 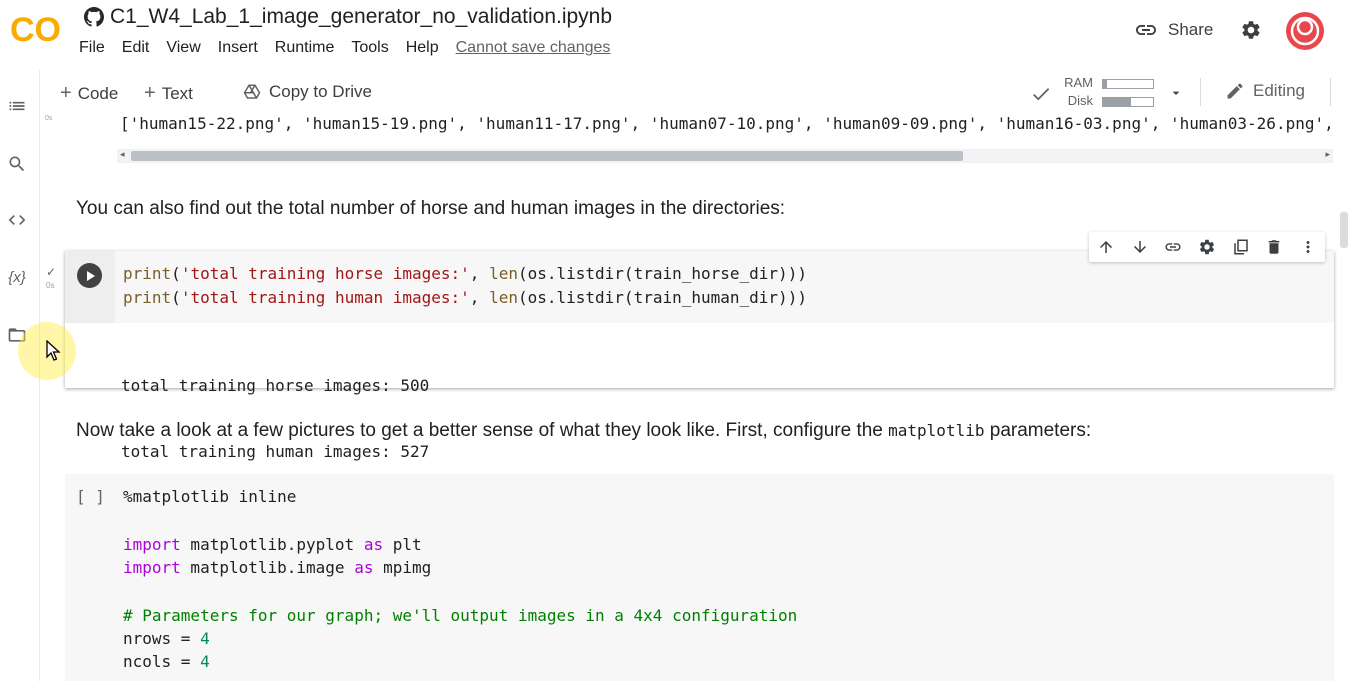 What do you see at coordinates (369, 48) in the screenshot?
I see `menu-tools: Tools` at bounding box center [369, 48].